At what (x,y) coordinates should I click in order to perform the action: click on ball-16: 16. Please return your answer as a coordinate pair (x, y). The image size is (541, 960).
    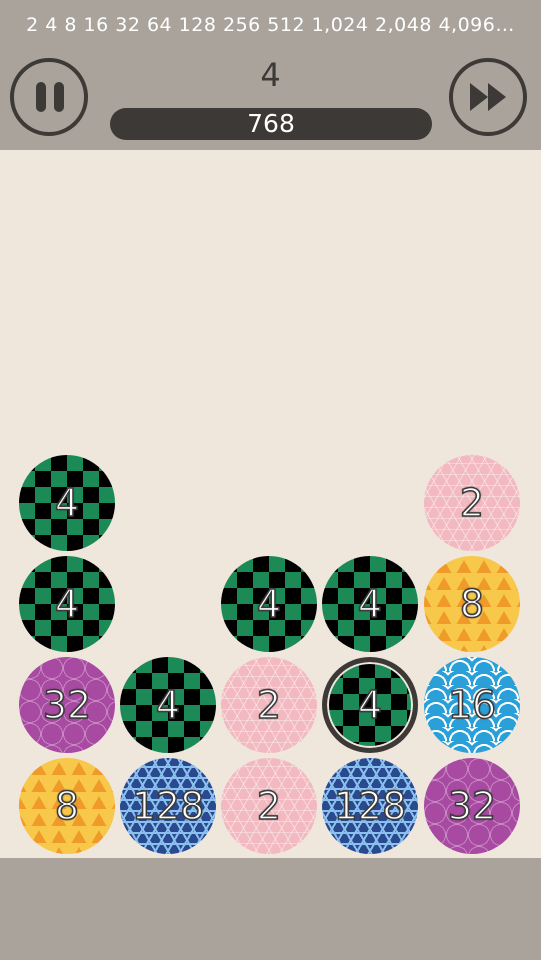
    Looking at the image, I should click on (472, 705).